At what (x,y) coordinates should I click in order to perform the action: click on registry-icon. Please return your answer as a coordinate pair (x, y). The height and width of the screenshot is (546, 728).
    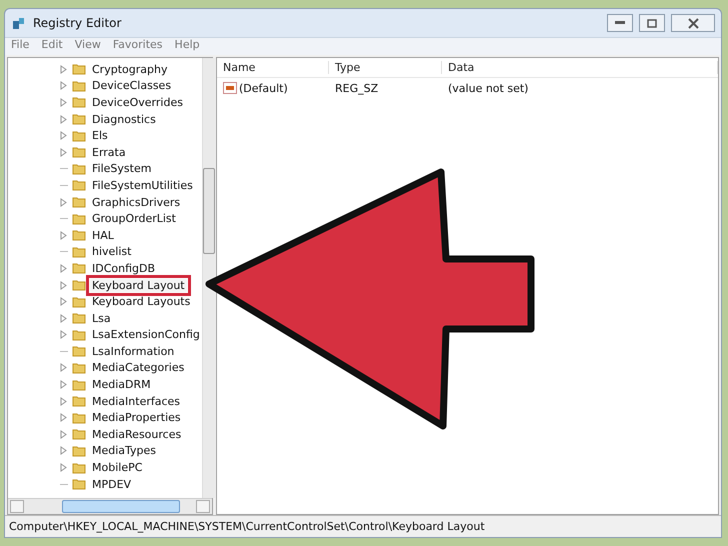
    Looking at the image, I should click on (19, 23).